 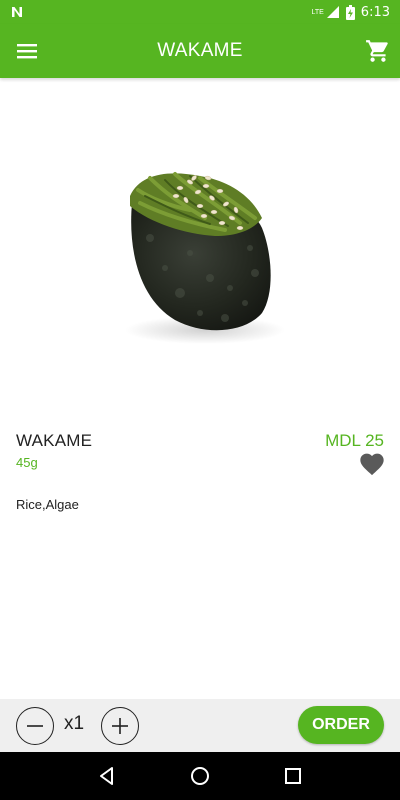 What do you see at coordinates (200, 12) in the screenshot?
I see `status-bar: LTE 6:13` at bounding box center [200, 12].